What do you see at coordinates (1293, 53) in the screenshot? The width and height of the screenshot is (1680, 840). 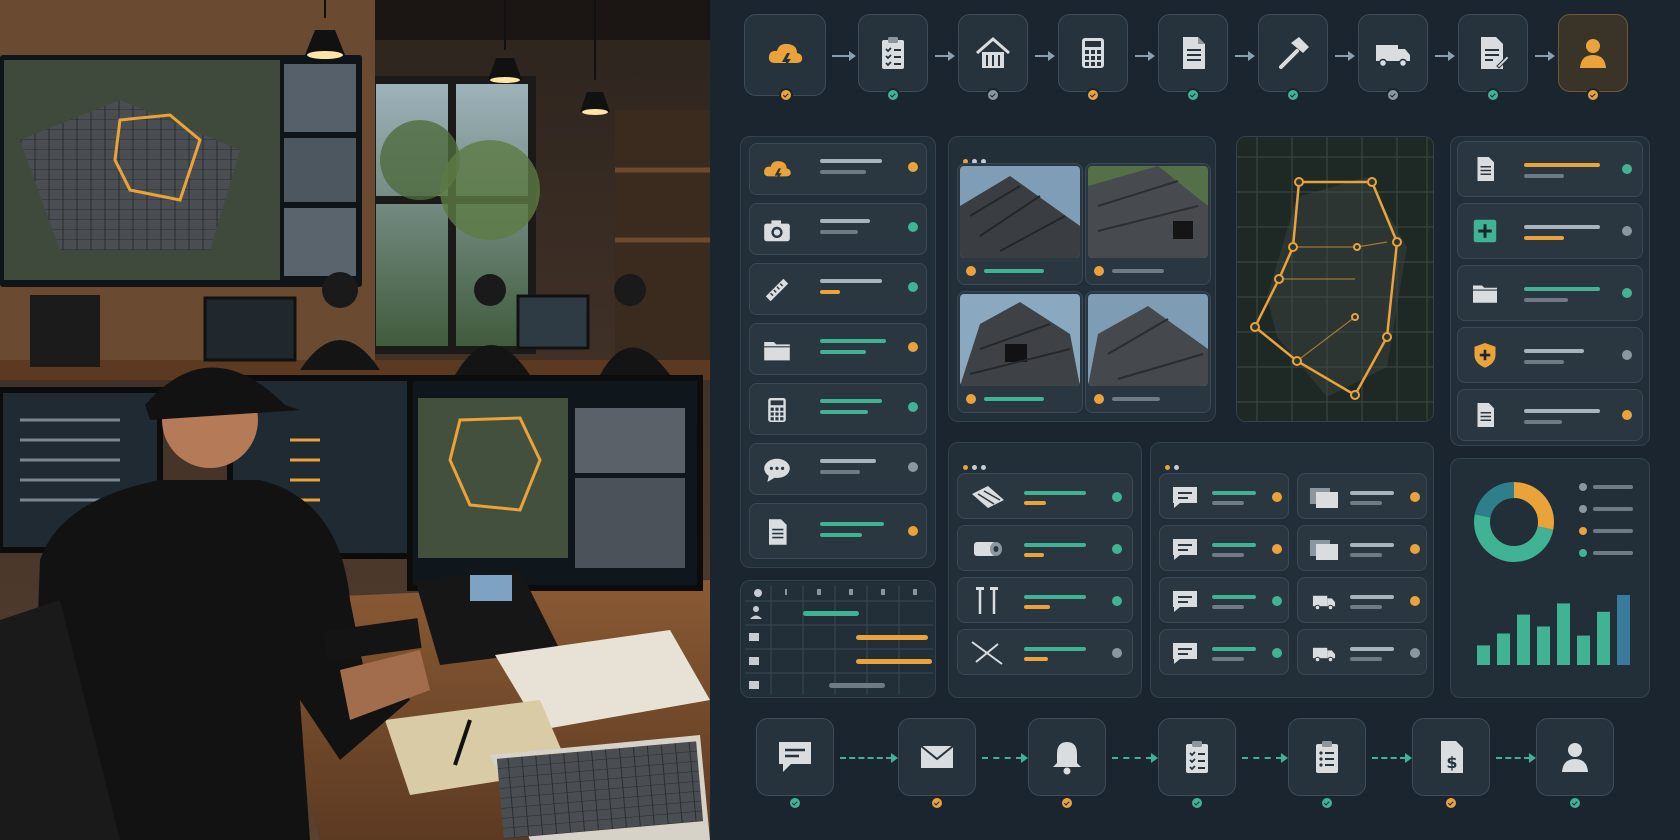 I see `workflow-step-repair` at bounding box center [1293, 53].